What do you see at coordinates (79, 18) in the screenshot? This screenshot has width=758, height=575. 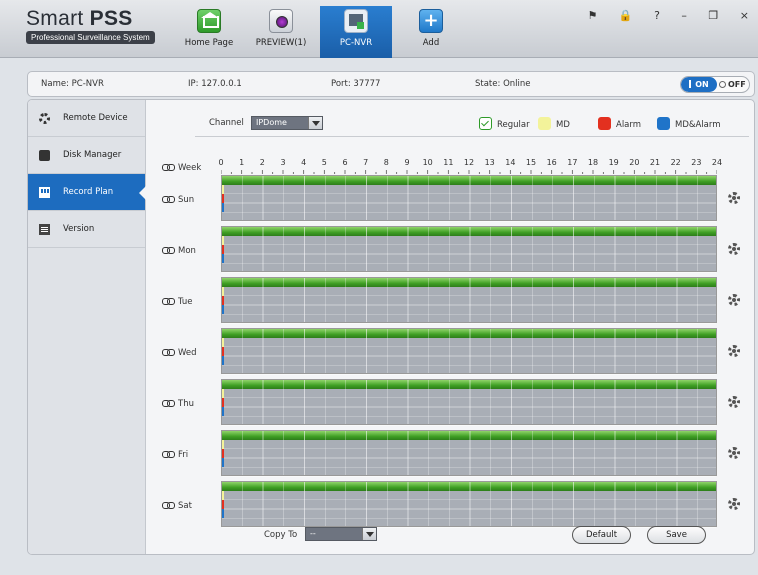 I see `app-title: Smart PSS` at bounding box center [79, 18].